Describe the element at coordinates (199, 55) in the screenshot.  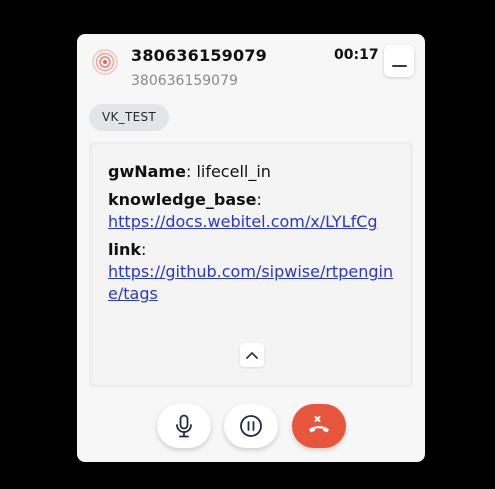
I see `caller-name: 380636159079` at that location.